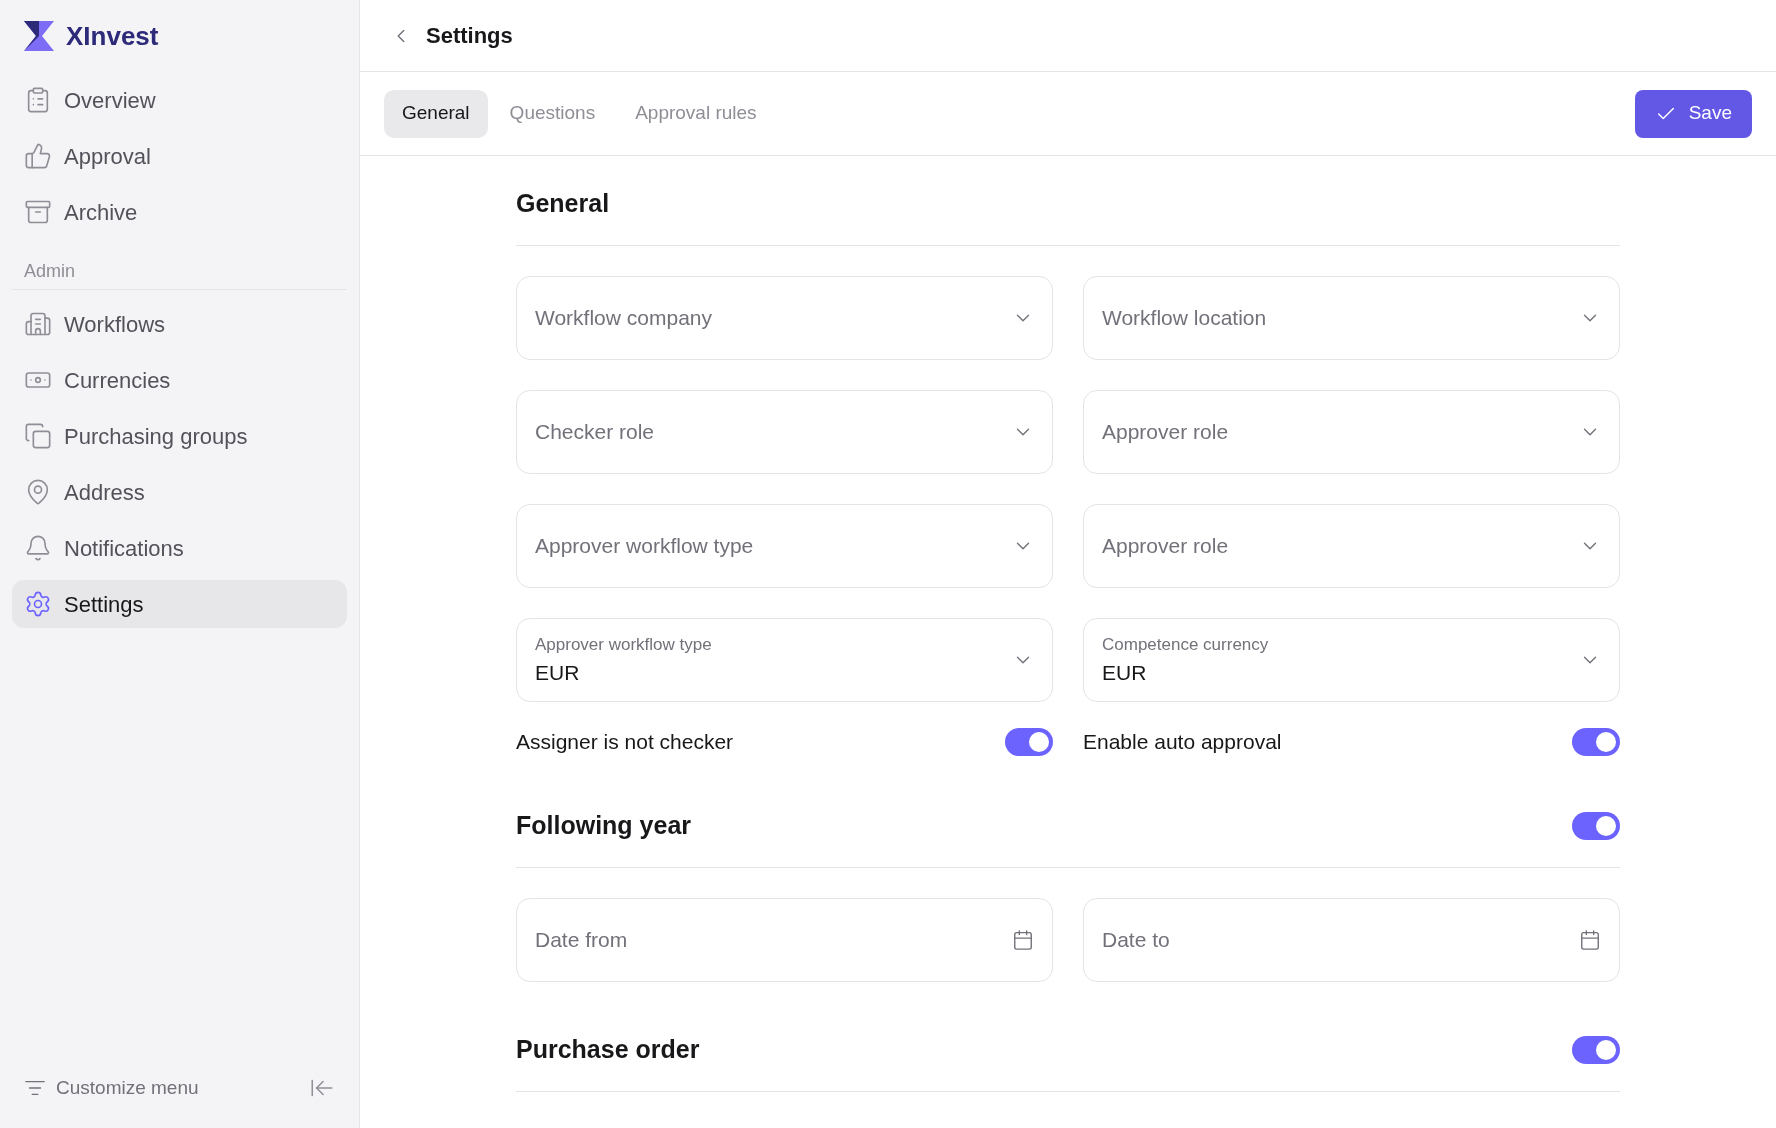 The height and width of the screenshot is (1128, 1776). Describe the element at coordinates (1351, 318) in the screenshot. I see `select-field: Workflow location` at that location.